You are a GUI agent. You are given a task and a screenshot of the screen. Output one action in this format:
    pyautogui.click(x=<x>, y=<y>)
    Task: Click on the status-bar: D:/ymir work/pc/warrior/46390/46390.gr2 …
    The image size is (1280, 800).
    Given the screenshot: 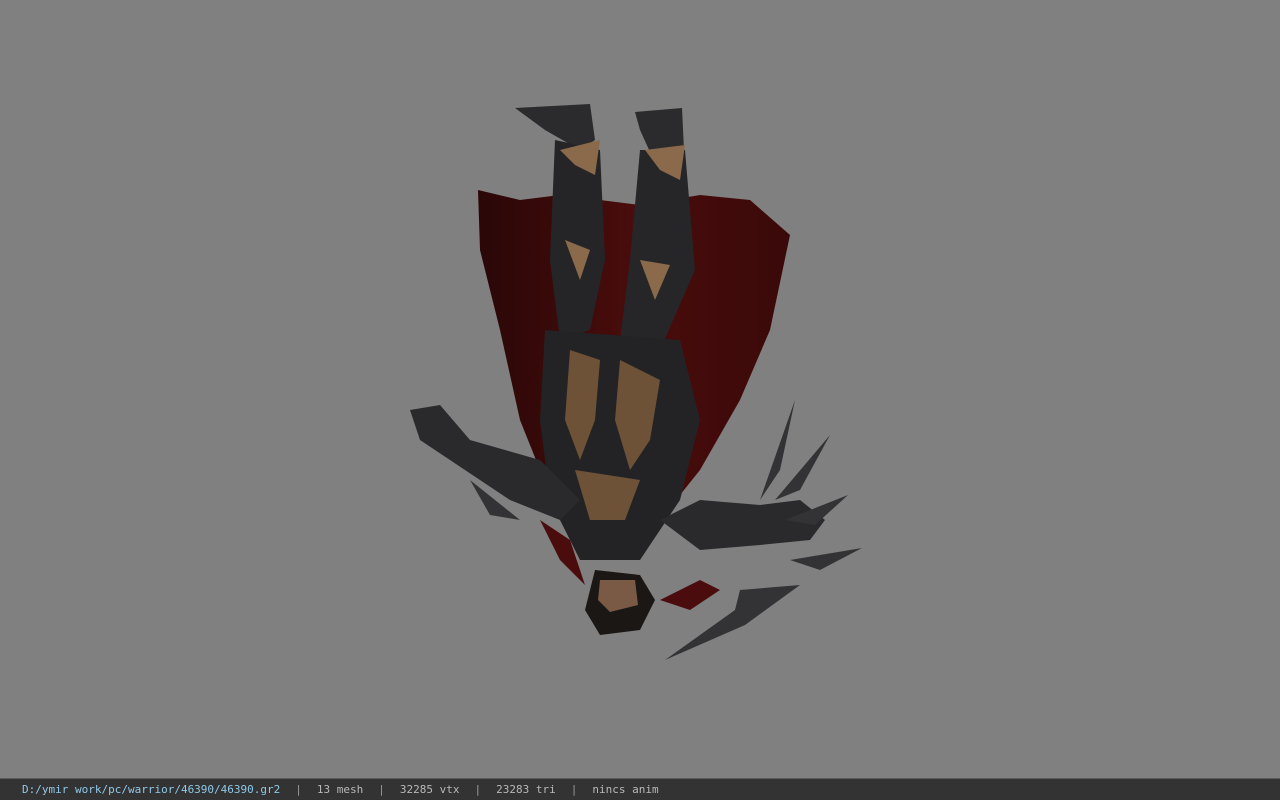 What is the action you would take?
    pyautogui.click(x=640, y=789)
    